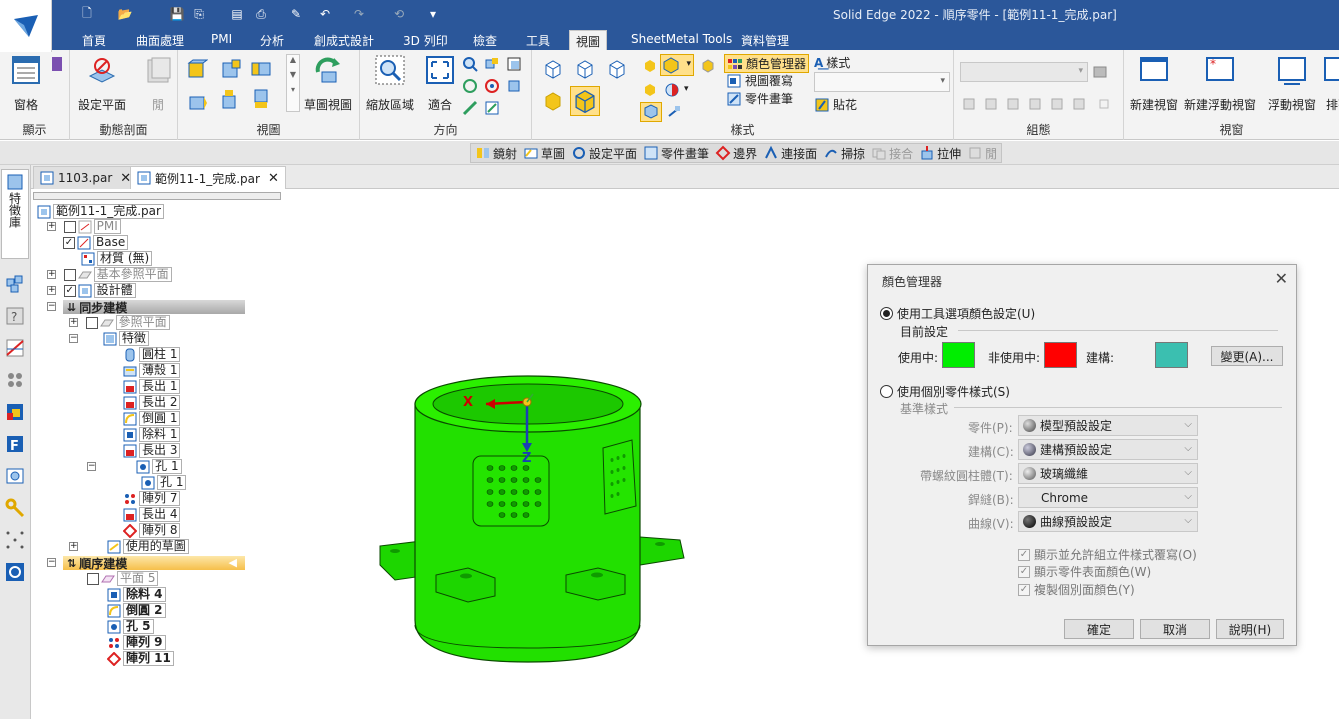 The height and width of the screenshot is (719, 1339). Describe the element at coordinates (672, 90) in the screenshot. I see `lighting-icon` at that location.